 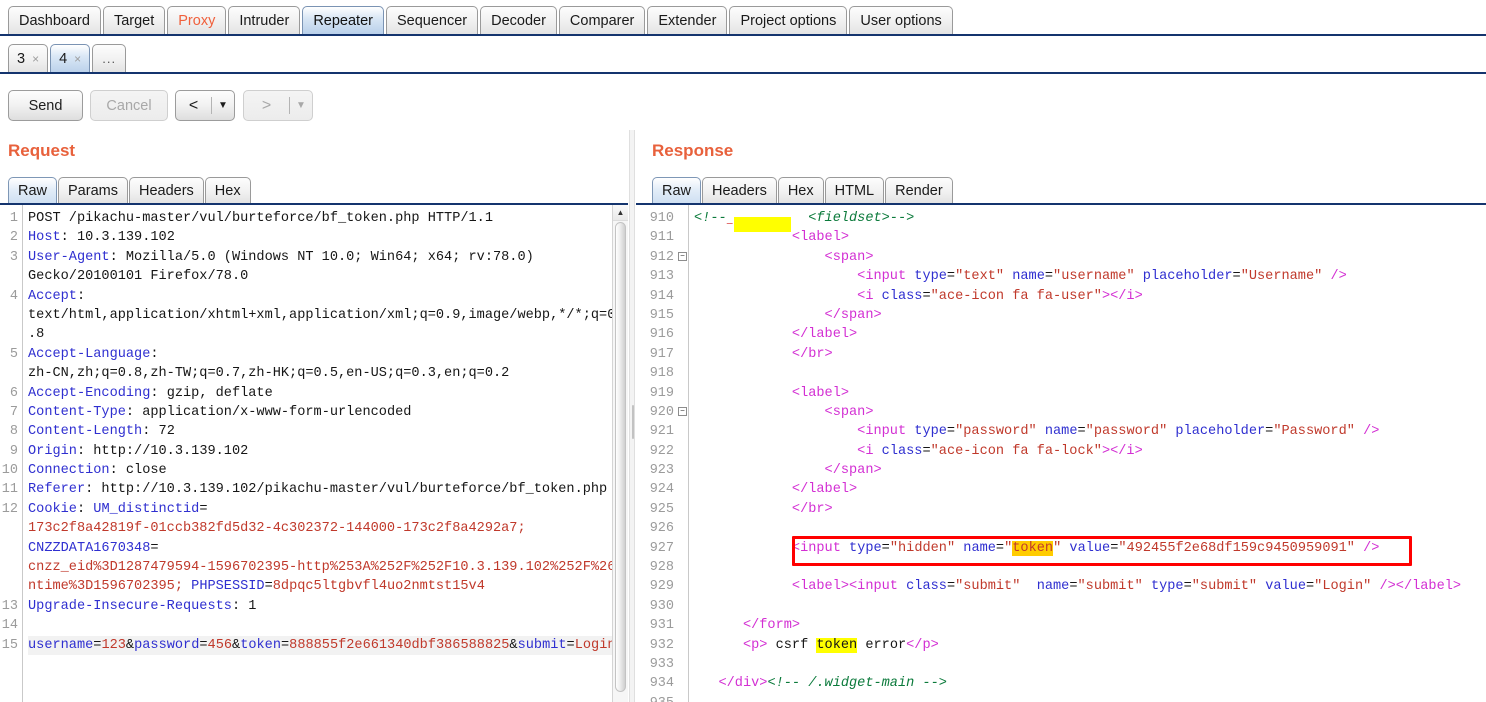 I want to click on code-token: </label>, so click(x=824, y=490).